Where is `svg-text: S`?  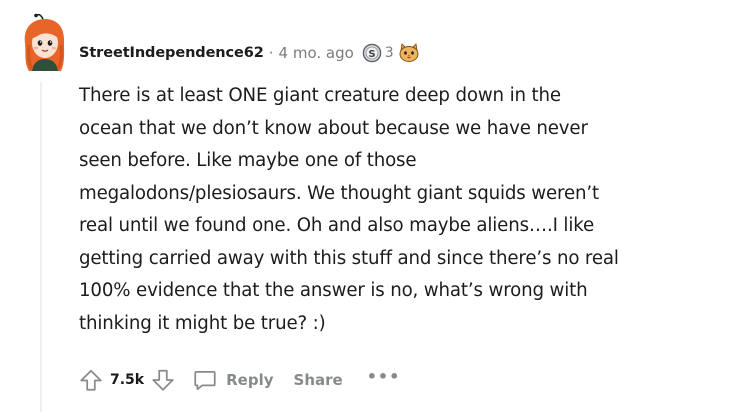 svg-text: S is located at coordinates (371, 54).